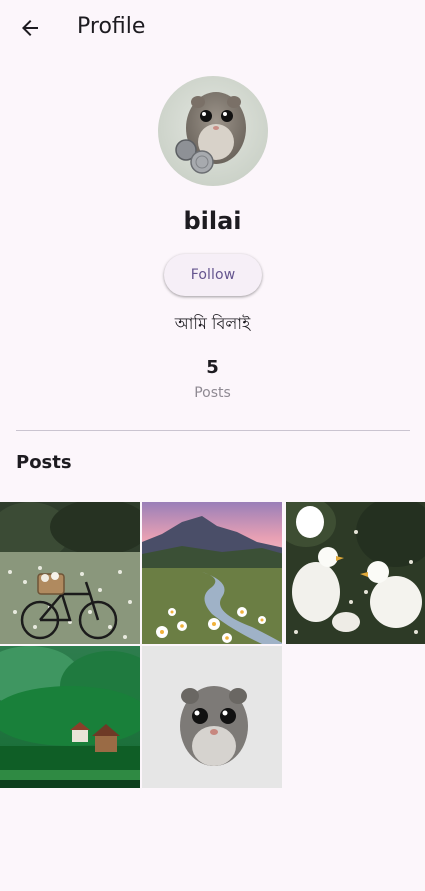 Image resolution: width=425 pixels, height=891 pixels. I want to click on back-button, so click(30, 28).